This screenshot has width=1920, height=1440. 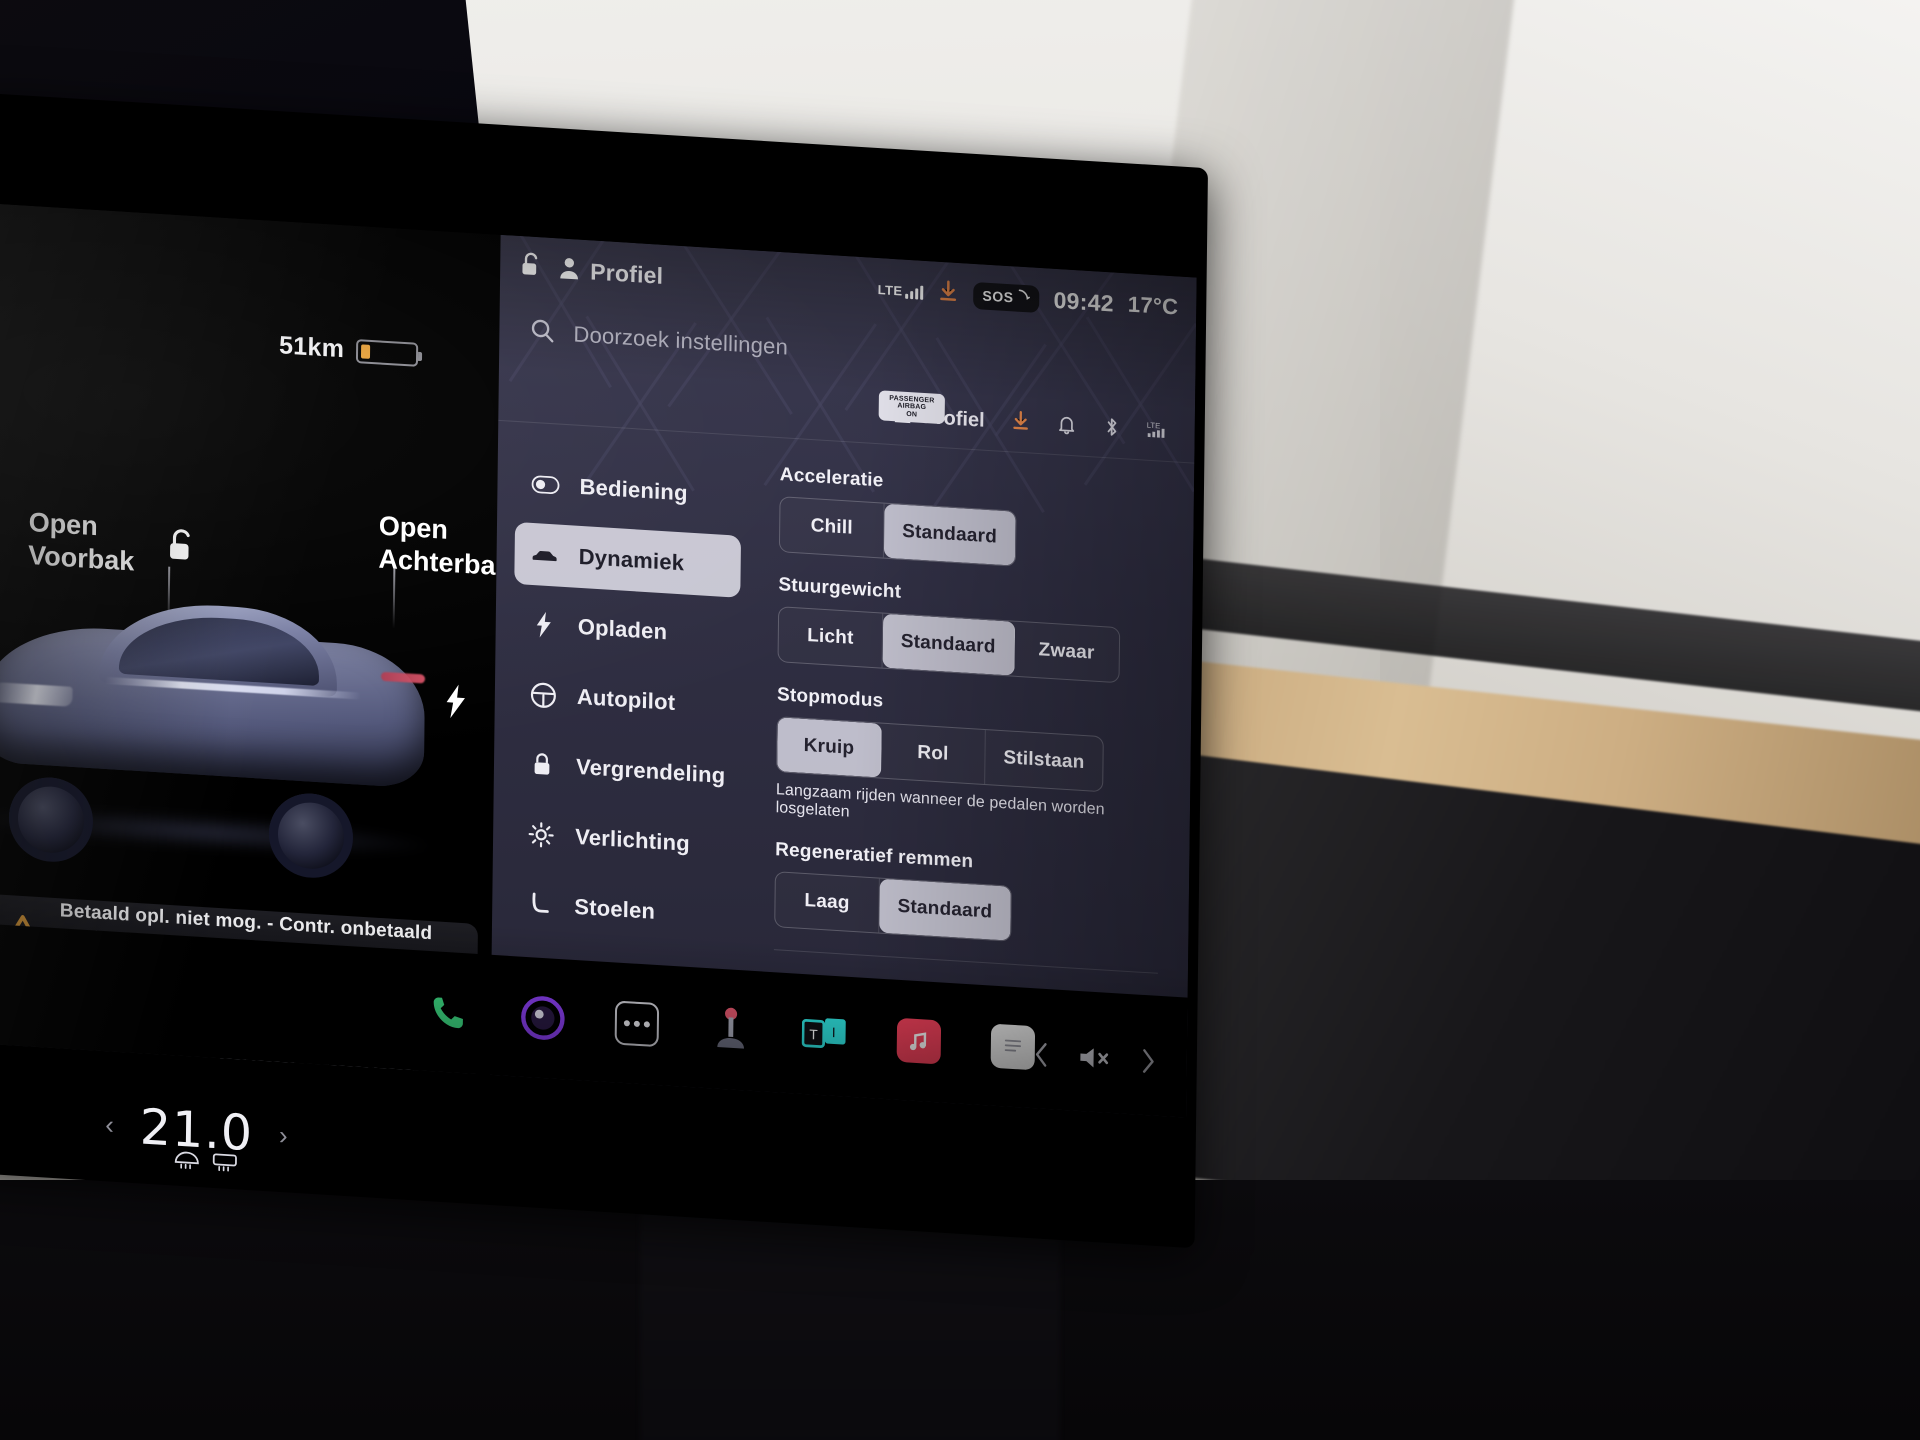 I want to click on acceleration-group: Acceleratie Chill Standaard, so click(x=971, y=520).